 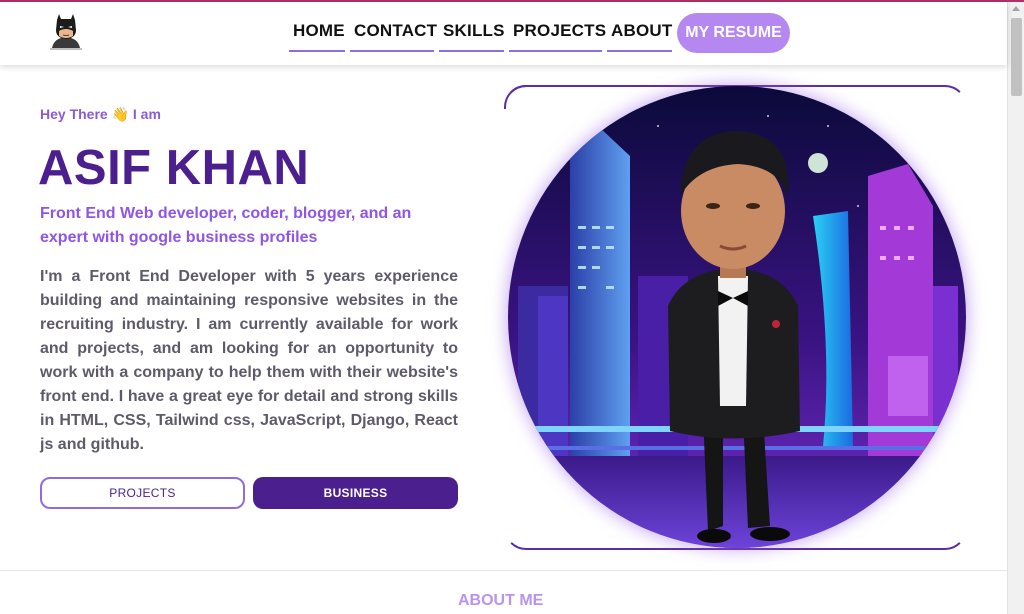 What do you see at coordinates (503, 570) in the screenshot?
I see `section-divider` at bounding box center [503, 570].